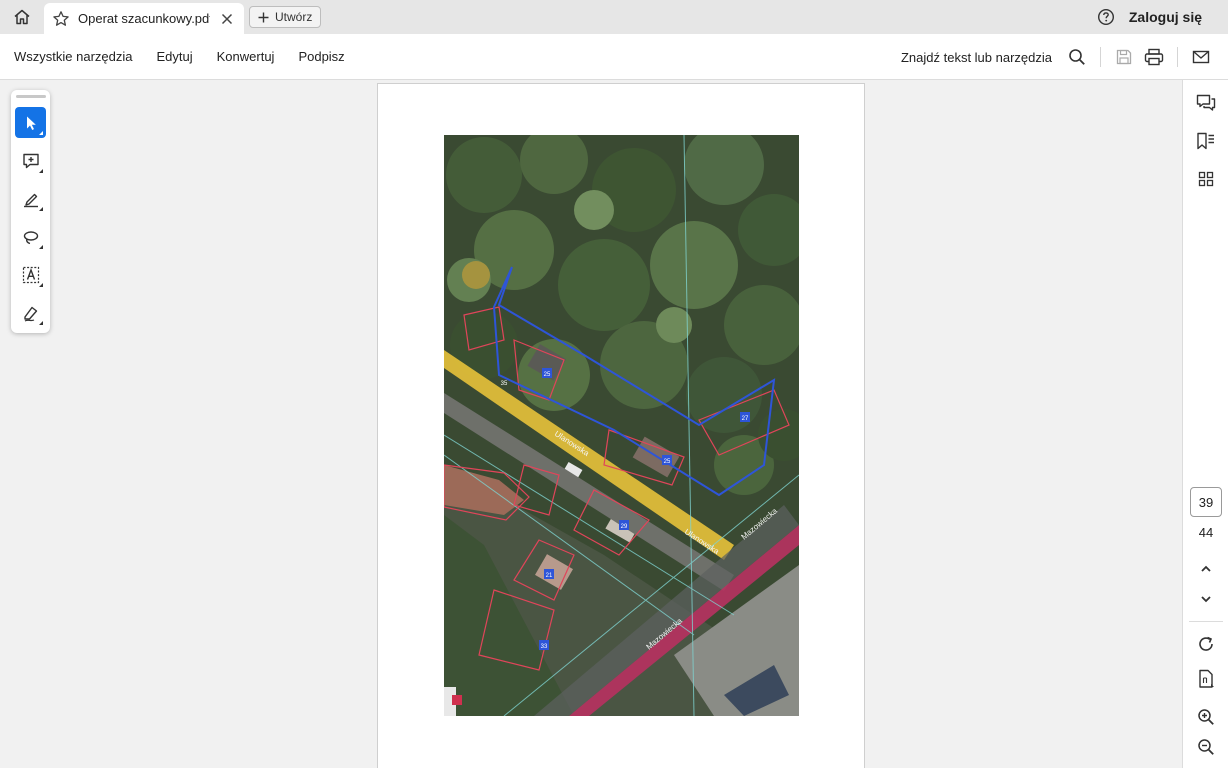 This screenshot has width=1228, height=768. I want to click on add-comment-tool, so click(30, 160).